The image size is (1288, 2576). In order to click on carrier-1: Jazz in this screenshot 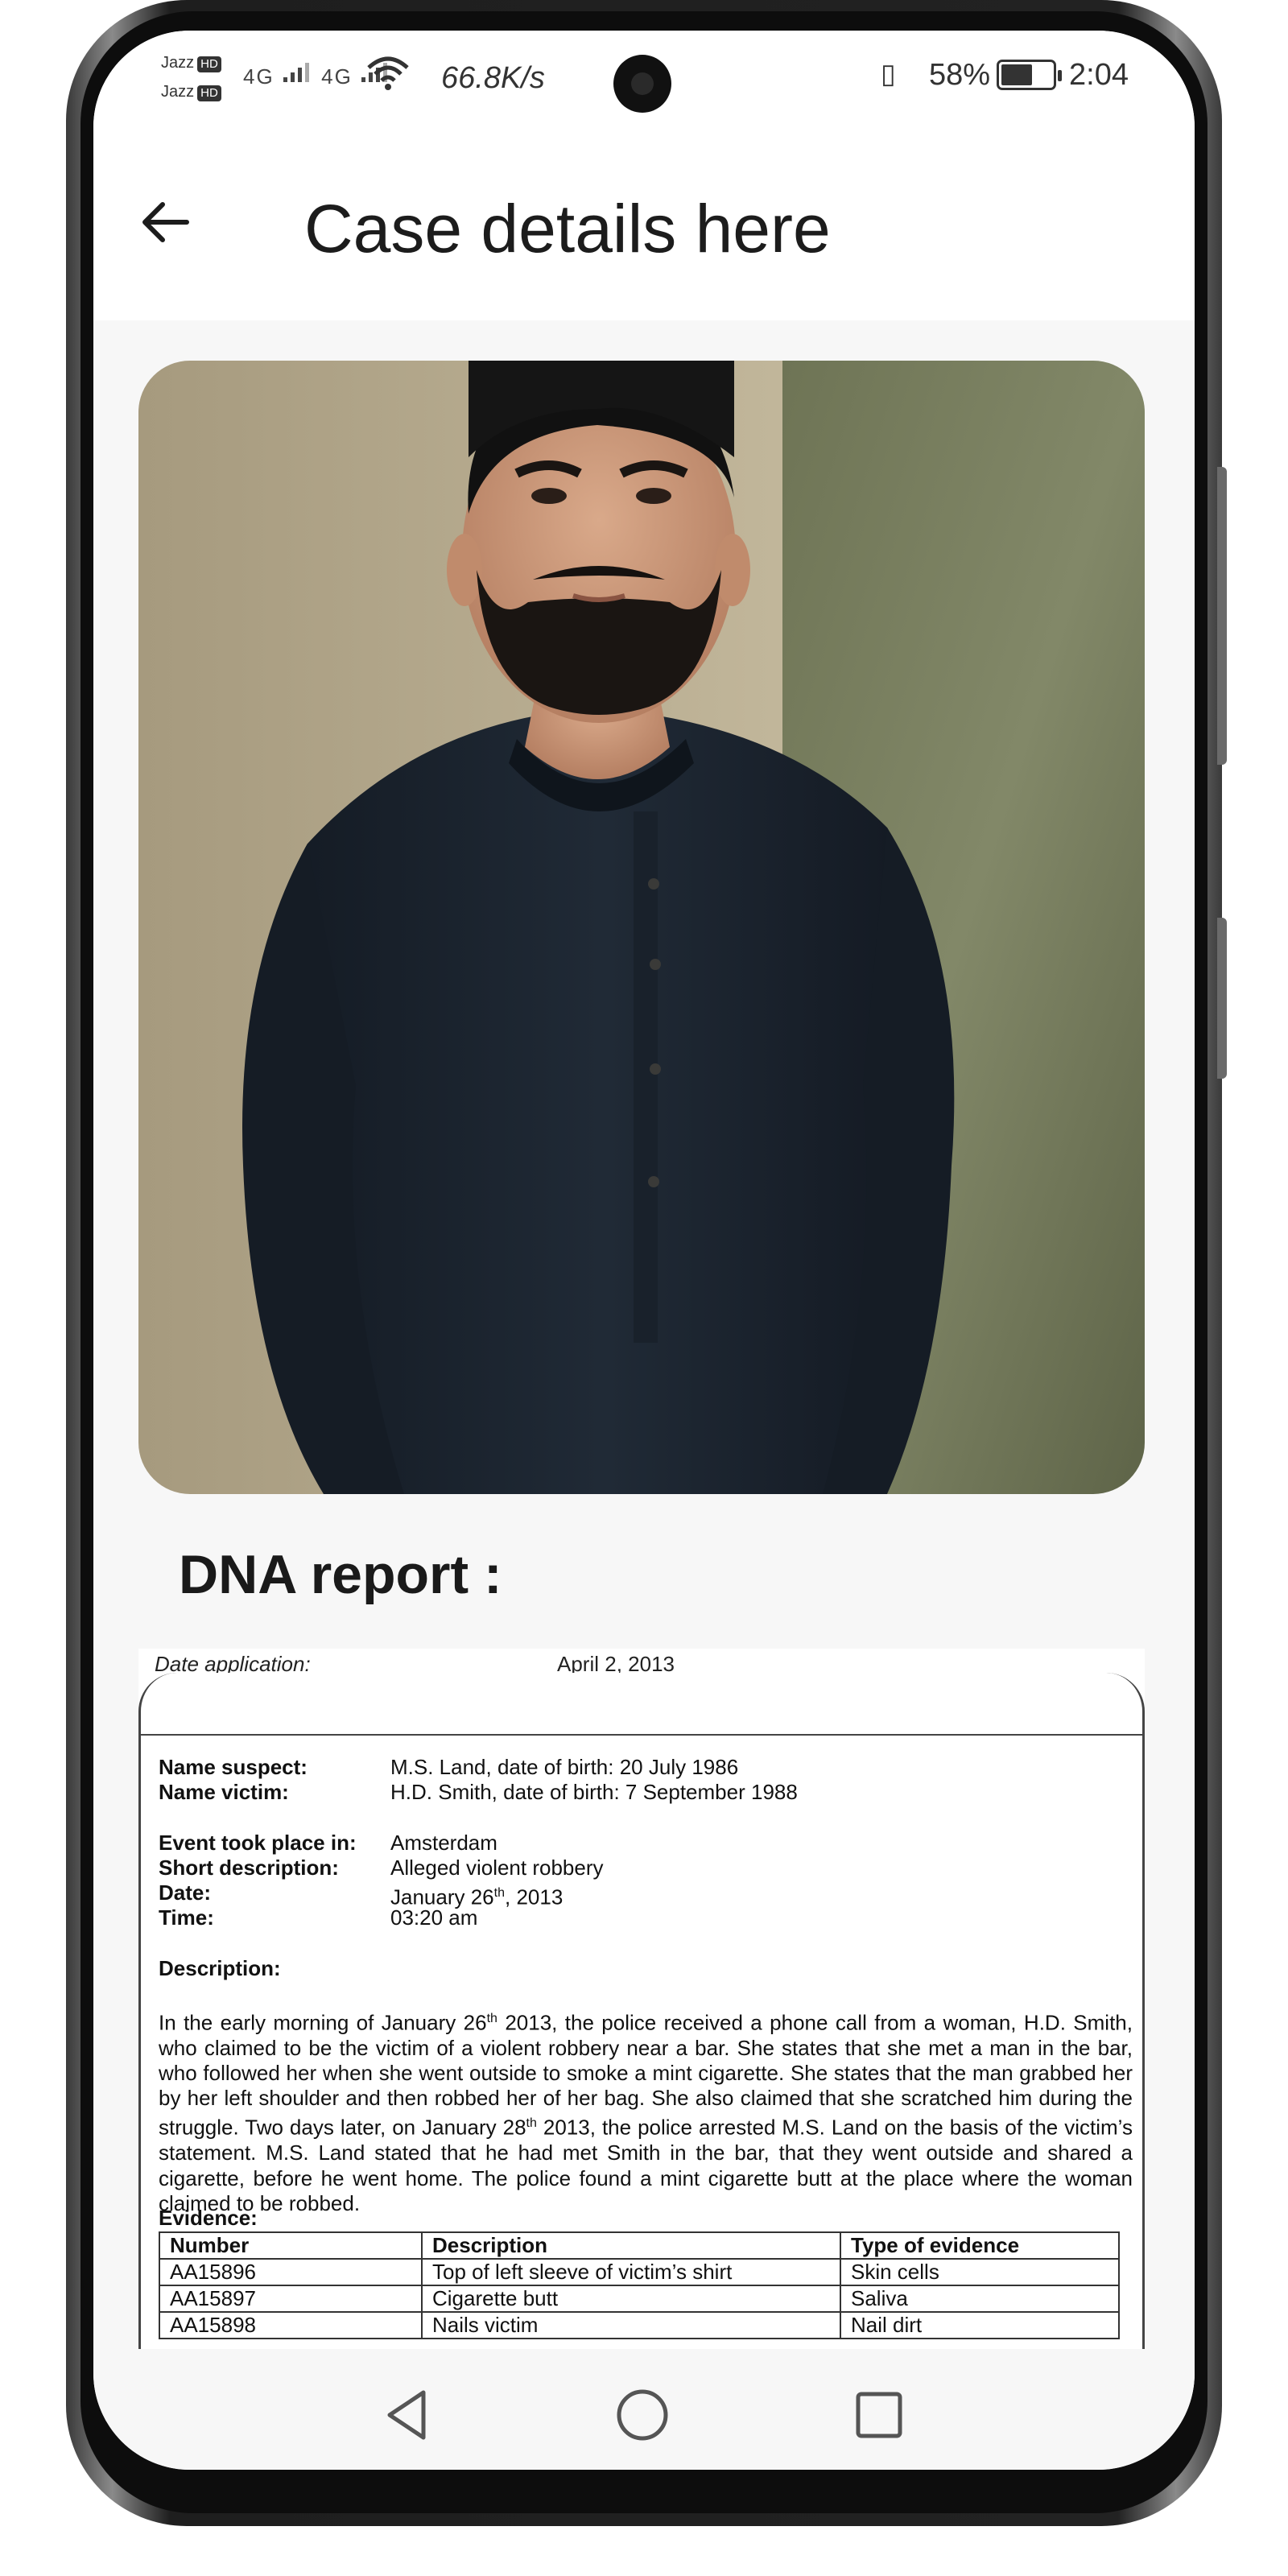, I will do `click(178, 63)`.